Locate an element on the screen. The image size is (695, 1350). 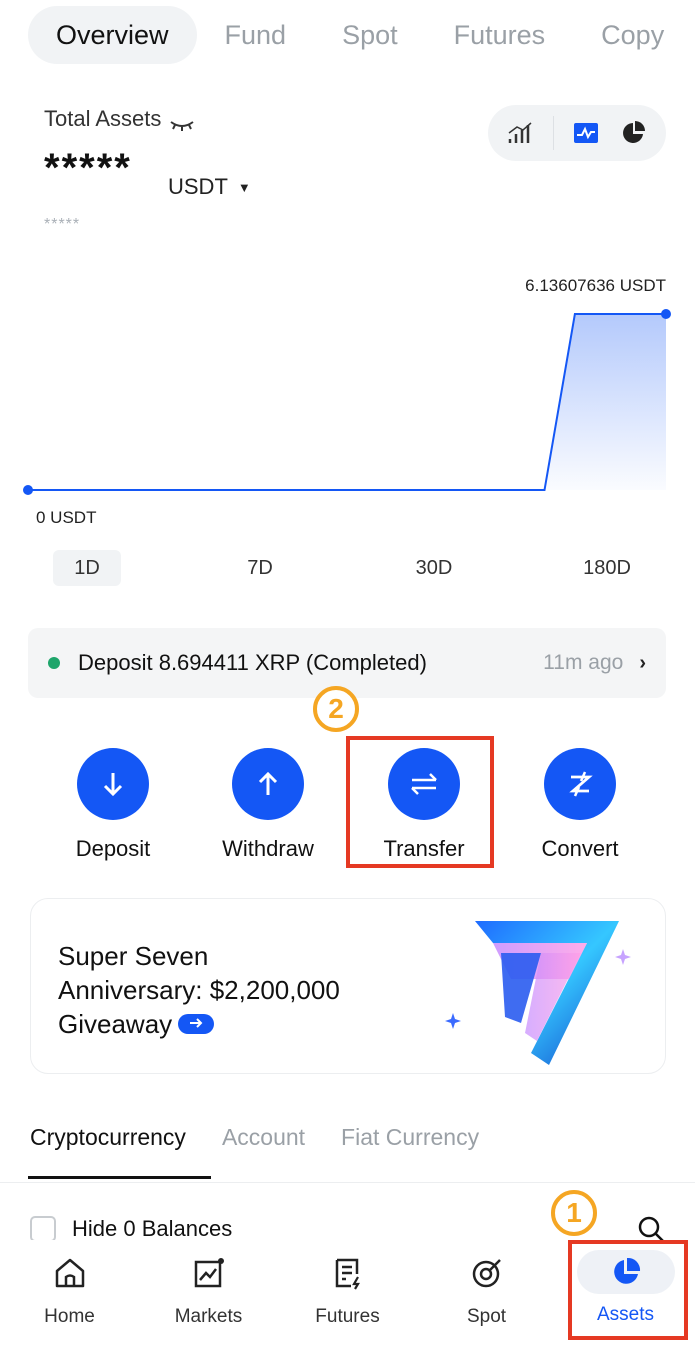
active-tab-underline is located at coordinates (119, 1177).